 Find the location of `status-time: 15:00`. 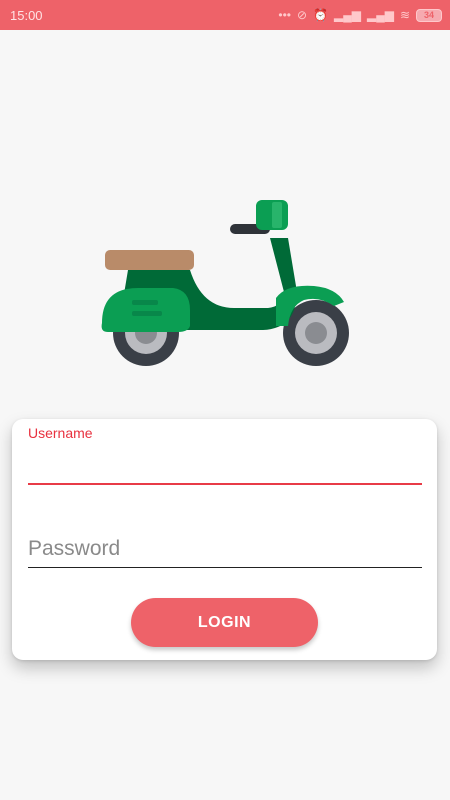

status-time: 15:00 is located at coordinates (26, 15).